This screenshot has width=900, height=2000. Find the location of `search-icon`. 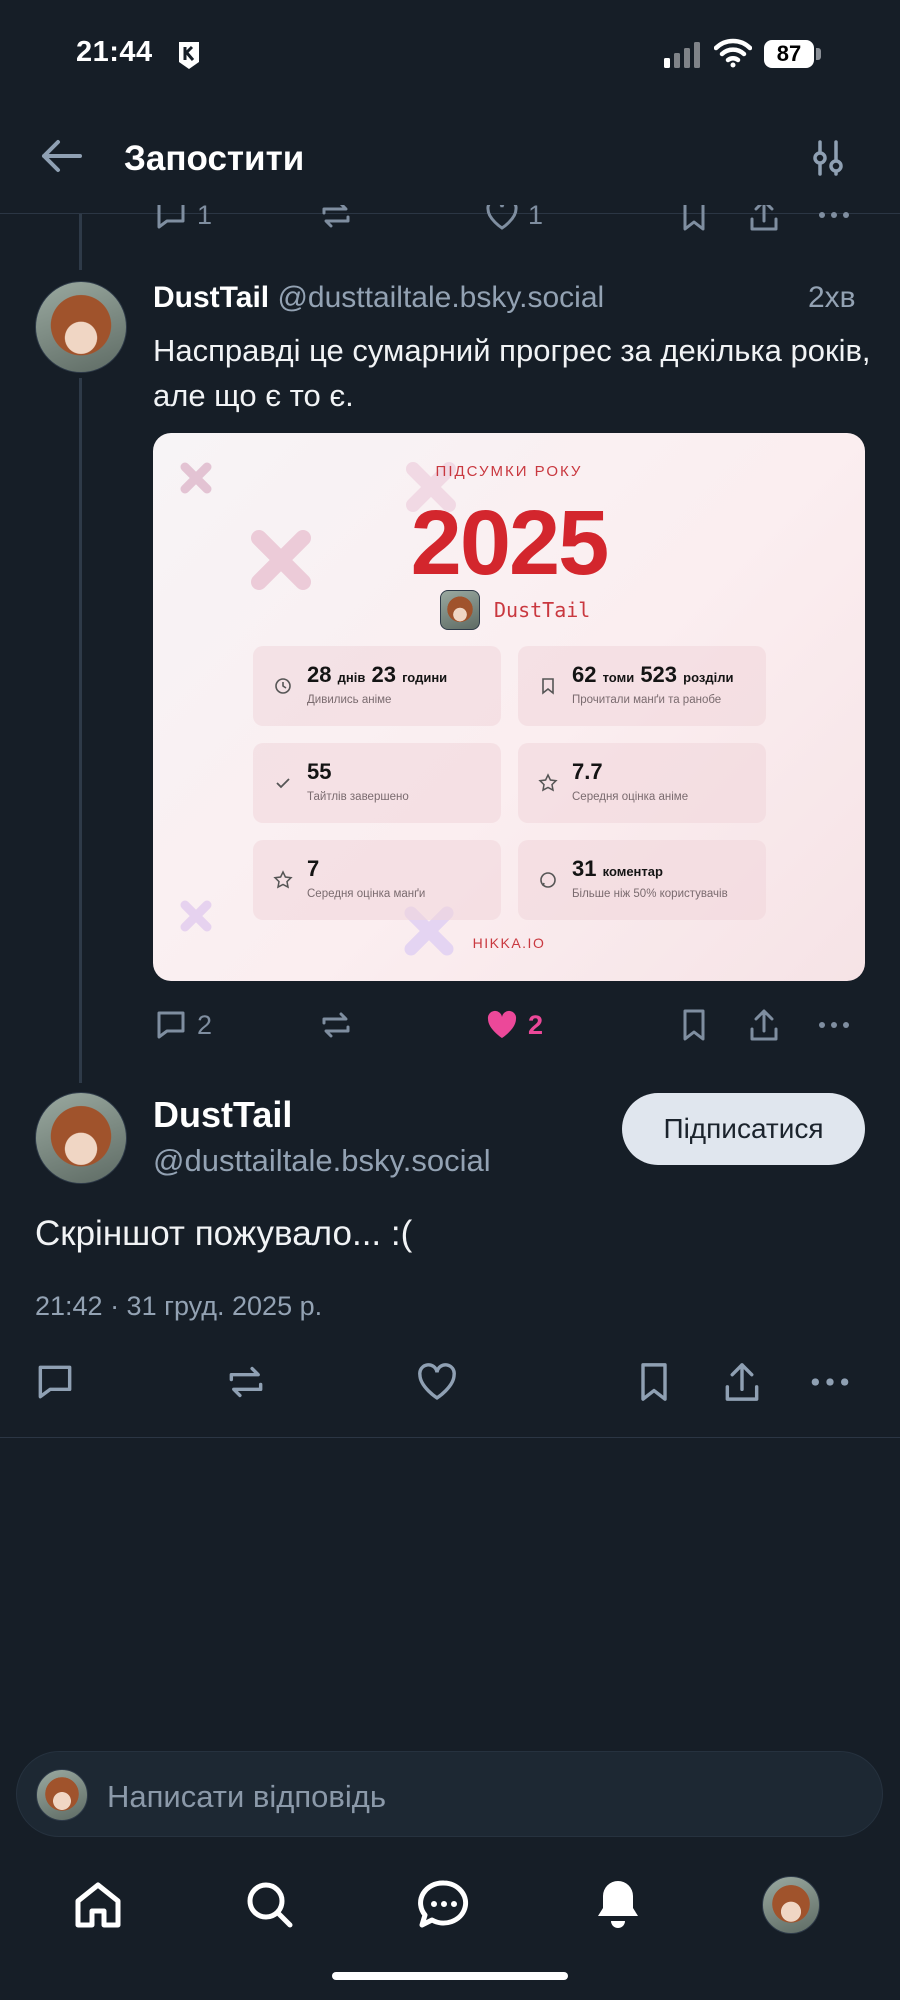

search-icon is located at coordinates (270, 1905).